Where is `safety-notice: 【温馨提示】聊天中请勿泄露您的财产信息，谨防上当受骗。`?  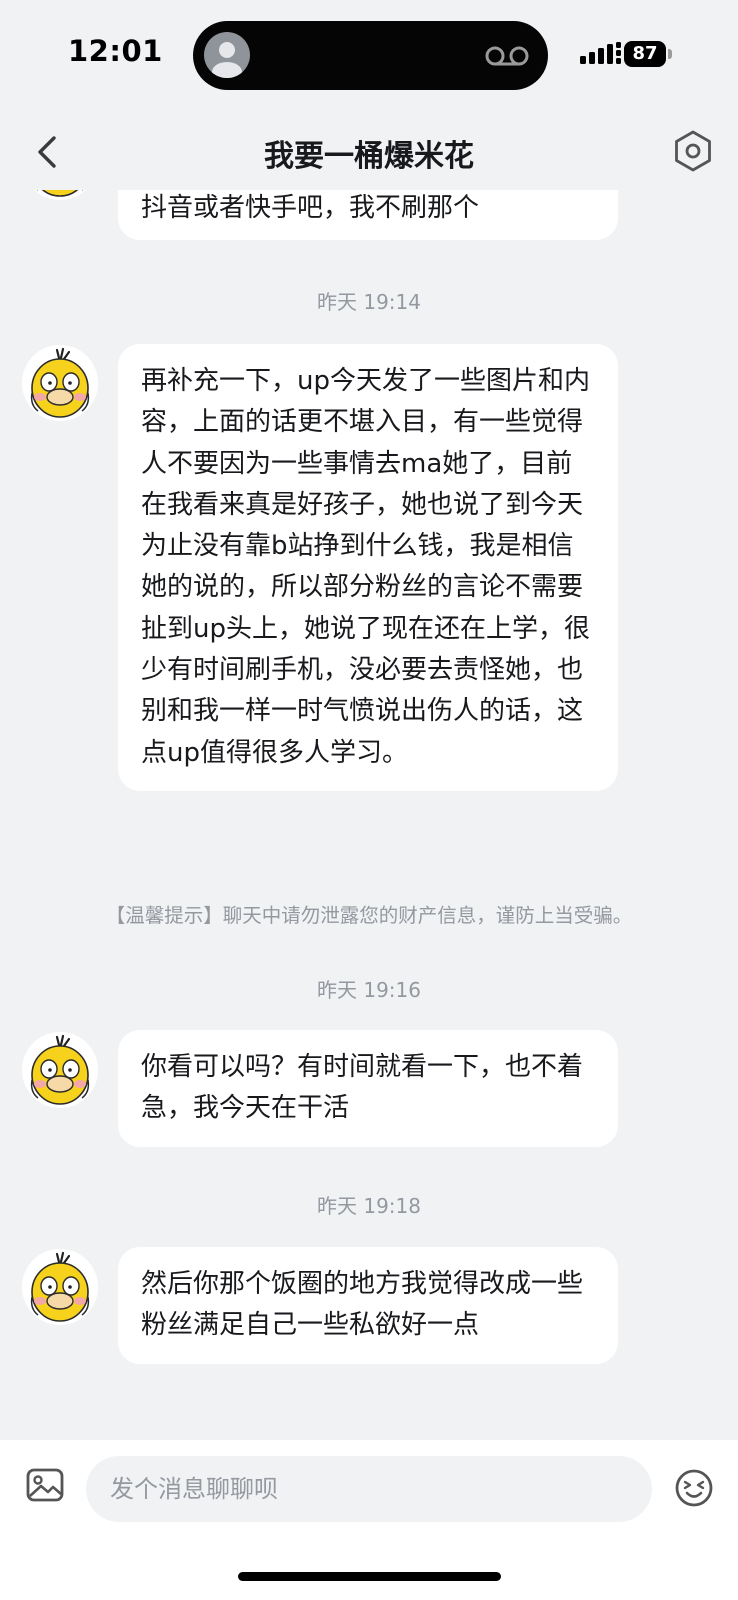 safety-notice: 【温馨提示】聊天中请勿泄露您的财产信息，谨防上当受骗。 is located at coordinates (369, 915).